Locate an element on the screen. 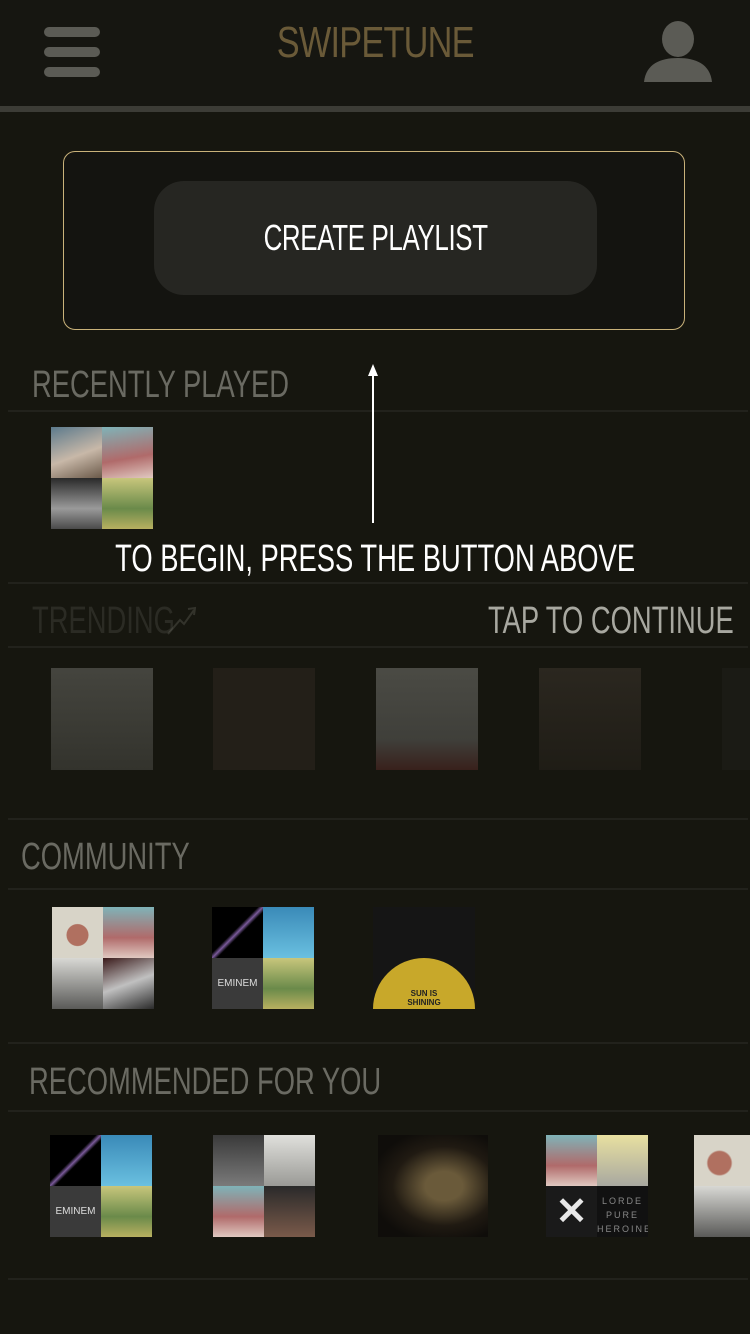 This screenshot has height=1334, width=750. trending-arrow-icon is located at coordinates (181, 620).